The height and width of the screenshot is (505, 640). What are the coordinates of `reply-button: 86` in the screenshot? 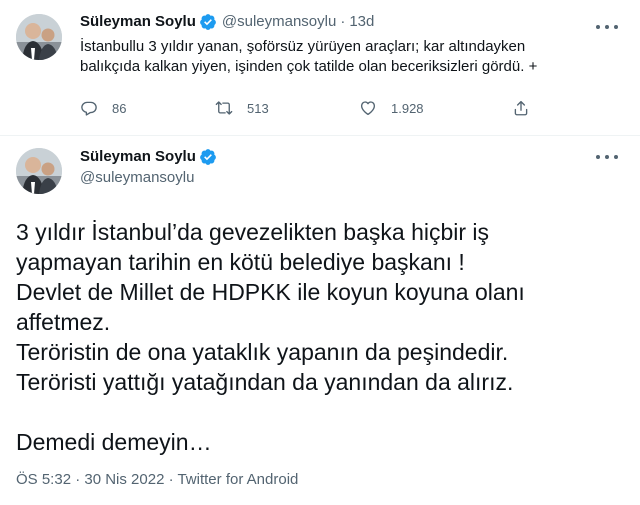 It's located at (103, 108).